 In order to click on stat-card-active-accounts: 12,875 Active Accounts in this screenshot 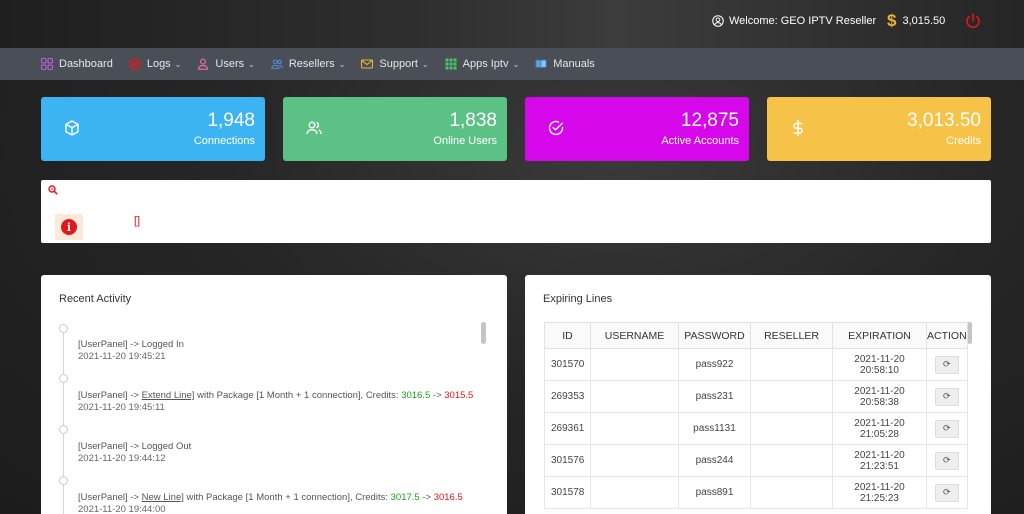, I will do `click(637, 129)`.